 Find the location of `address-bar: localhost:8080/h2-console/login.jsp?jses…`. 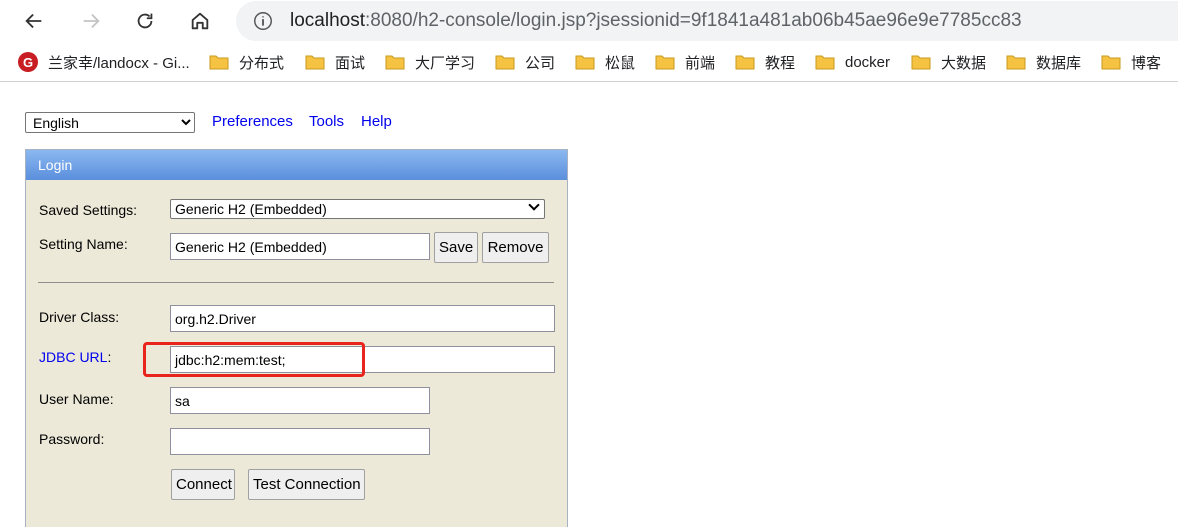

address-bar: localhost:8080/h2-console/login.jsp?jses… is located at coordinates (707, 21).